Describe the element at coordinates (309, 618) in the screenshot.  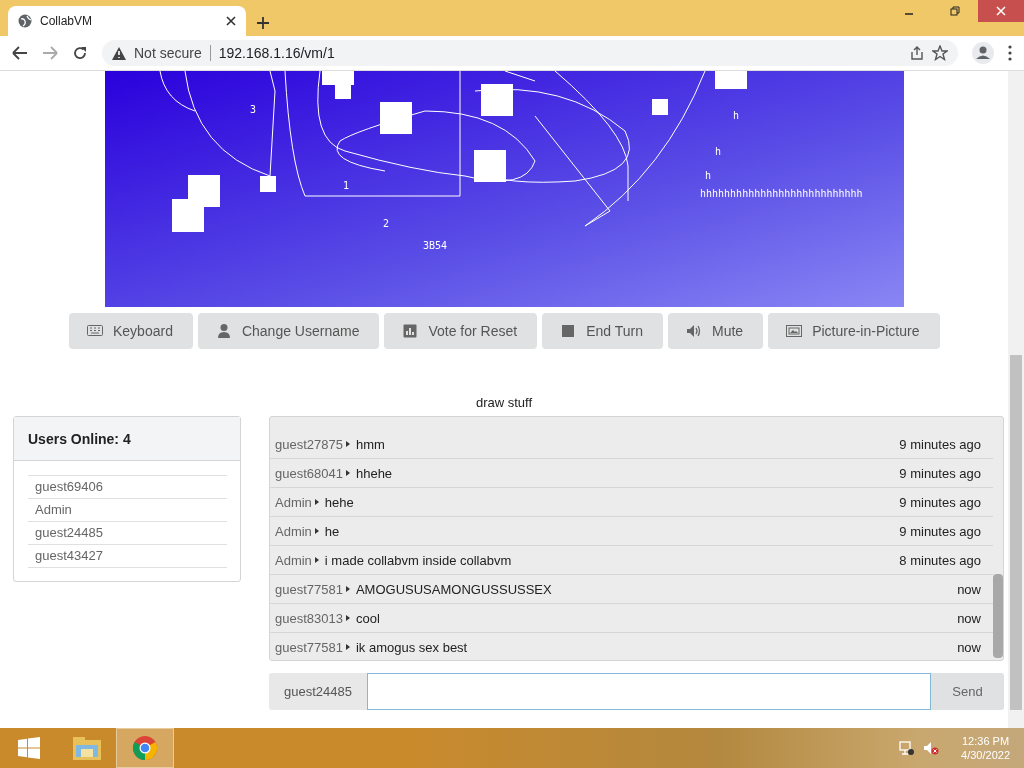
I see `chat-username: guest83013` at that location.